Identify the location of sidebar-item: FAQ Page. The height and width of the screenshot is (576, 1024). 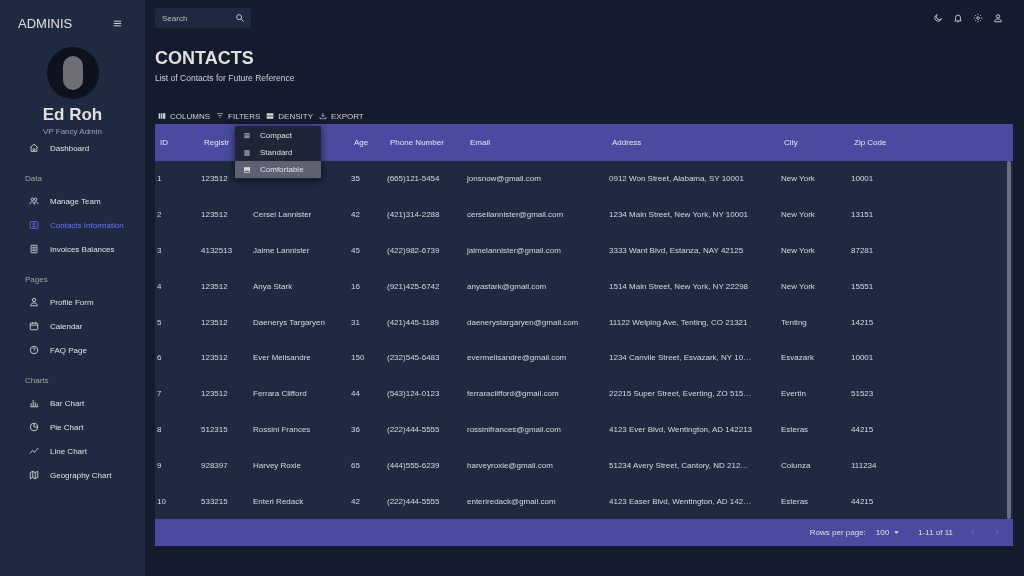
(72, 350).